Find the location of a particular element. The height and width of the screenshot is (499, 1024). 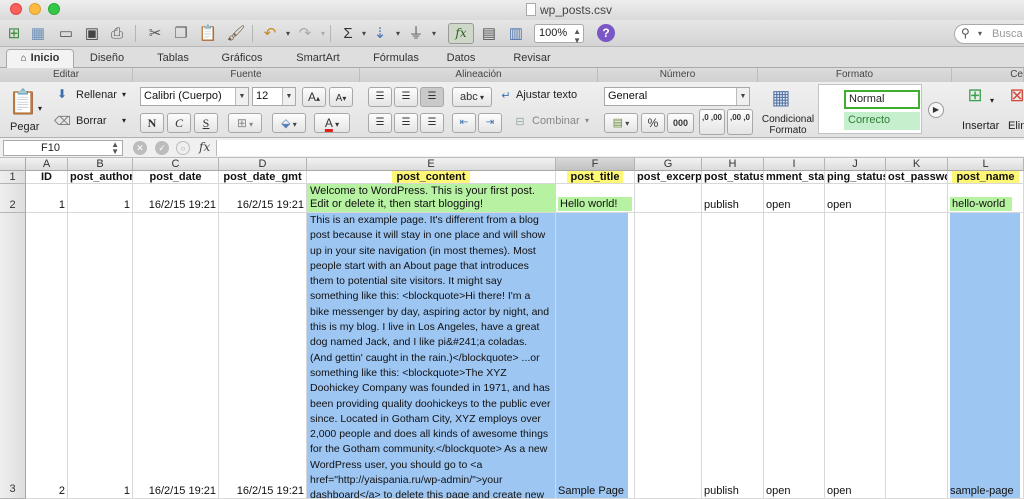

insertar-button: Insertar is located at coordinates (980, 126).